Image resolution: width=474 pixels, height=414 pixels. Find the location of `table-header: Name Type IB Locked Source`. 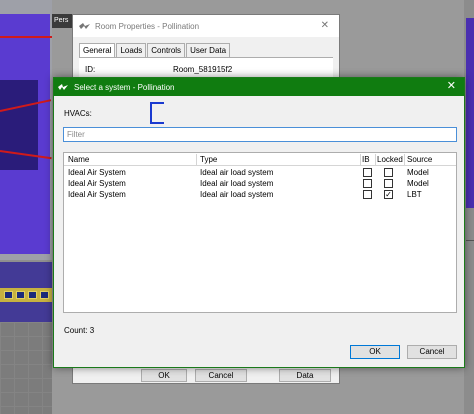

table-header: Name Type IB Locked Source is located at coordinates (260, 159).